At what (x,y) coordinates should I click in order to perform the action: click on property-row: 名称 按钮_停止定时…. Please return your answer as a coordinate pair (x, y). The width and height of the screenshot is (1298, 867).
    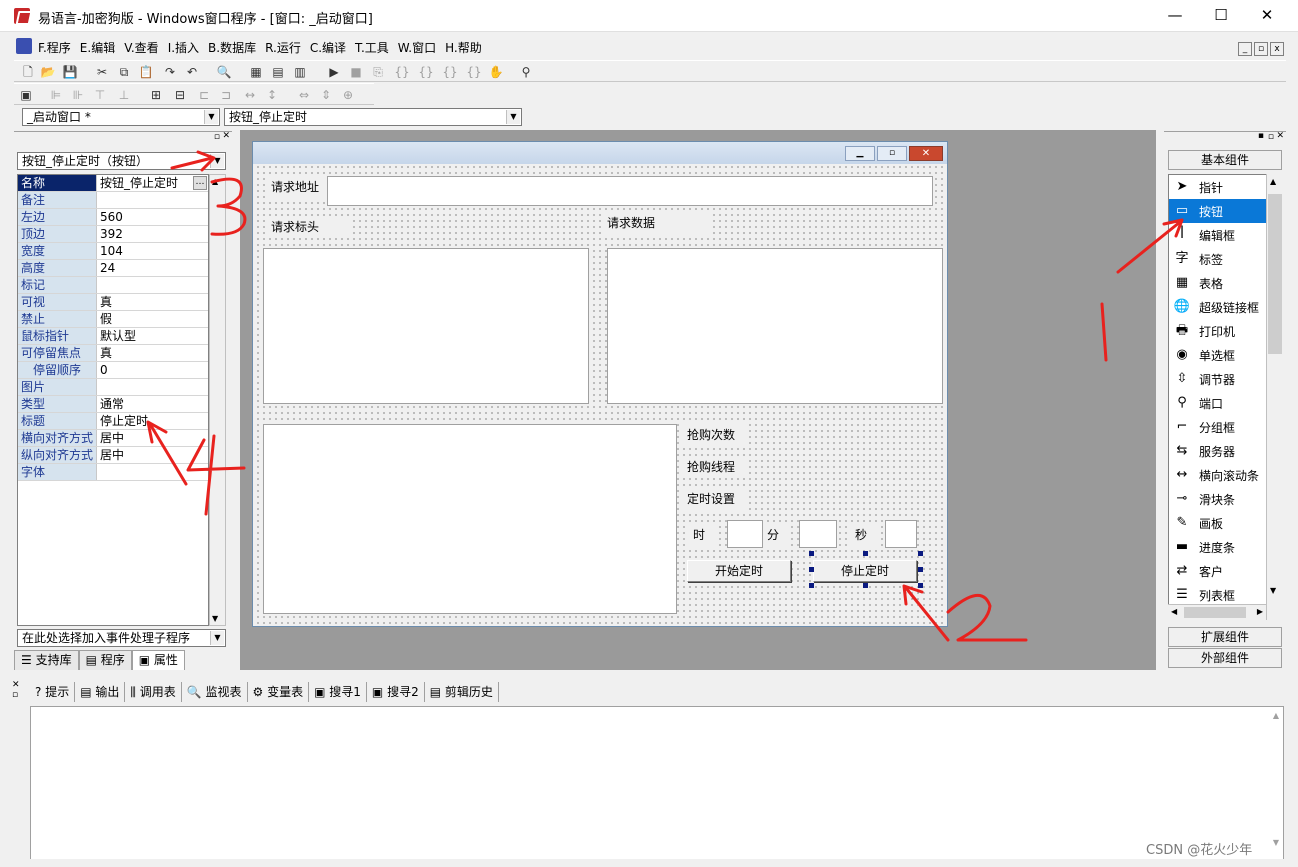
    Looking at the image, I should click on (113, 183).